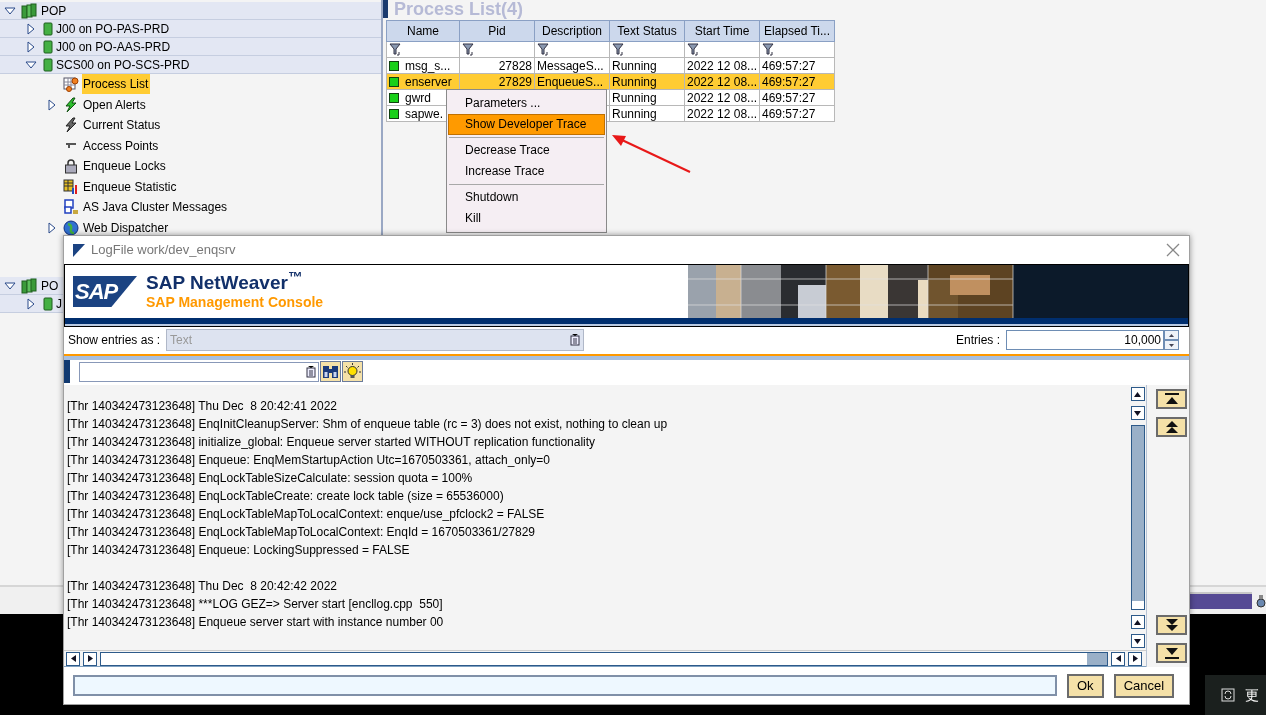 The height and width of the screenshot is (715, 1266). Describe the element at coordinates (1171, 427) in the screenshot. I see `page-up-button` at that location.